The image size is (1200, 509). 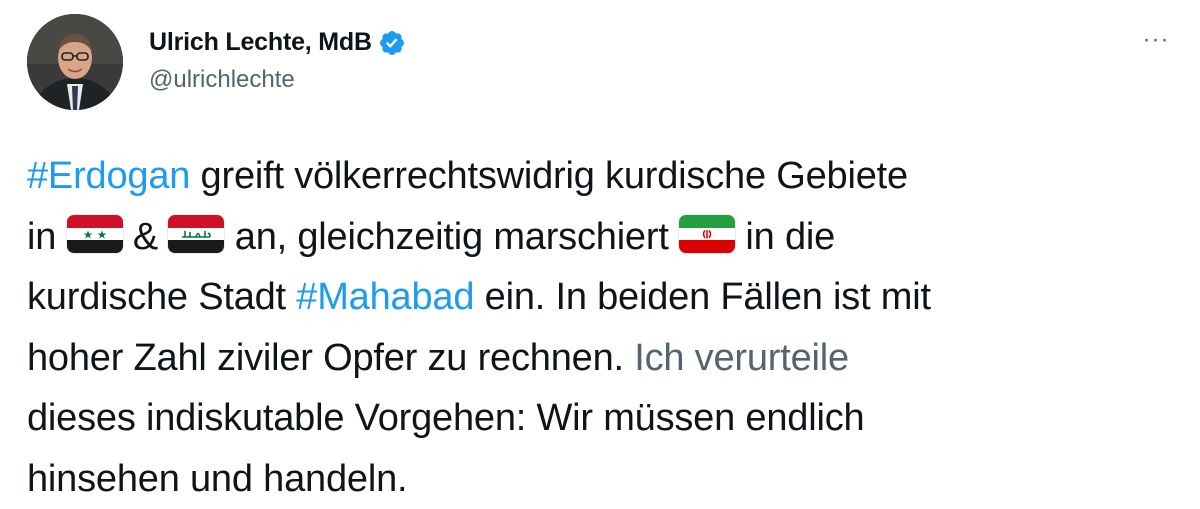 What do you see at coordinates (95, 234) in the screenshot?
I see `syria-flag-icon` at bounding box center [95, 234].